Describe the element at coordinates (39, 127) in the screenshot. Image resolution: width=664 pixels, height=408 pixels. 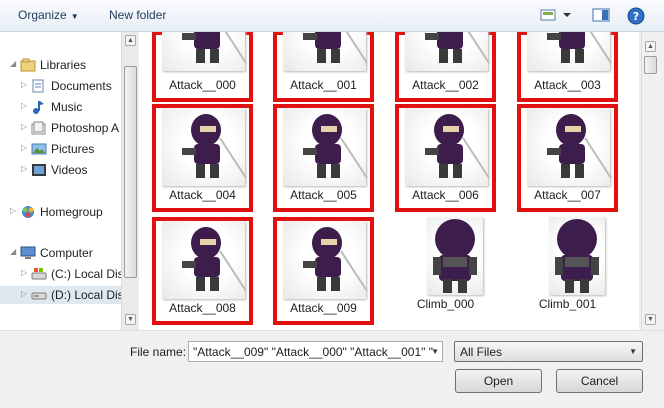
I see `folder-icon` at that location.